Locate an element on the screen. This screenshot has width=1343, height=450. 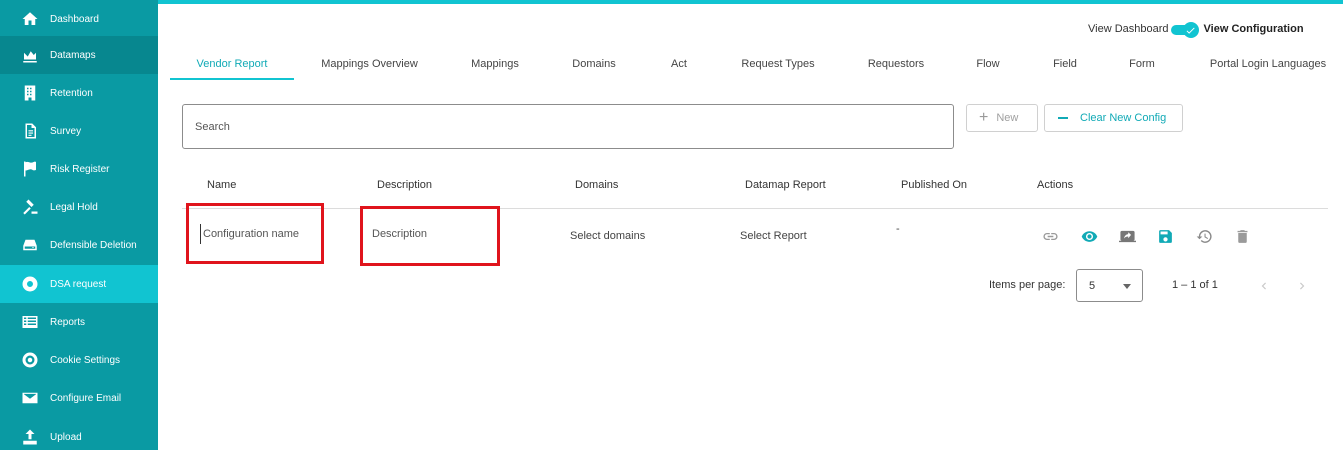
view-configuration-label: View Configuration is located at coordinates (1253, 29).